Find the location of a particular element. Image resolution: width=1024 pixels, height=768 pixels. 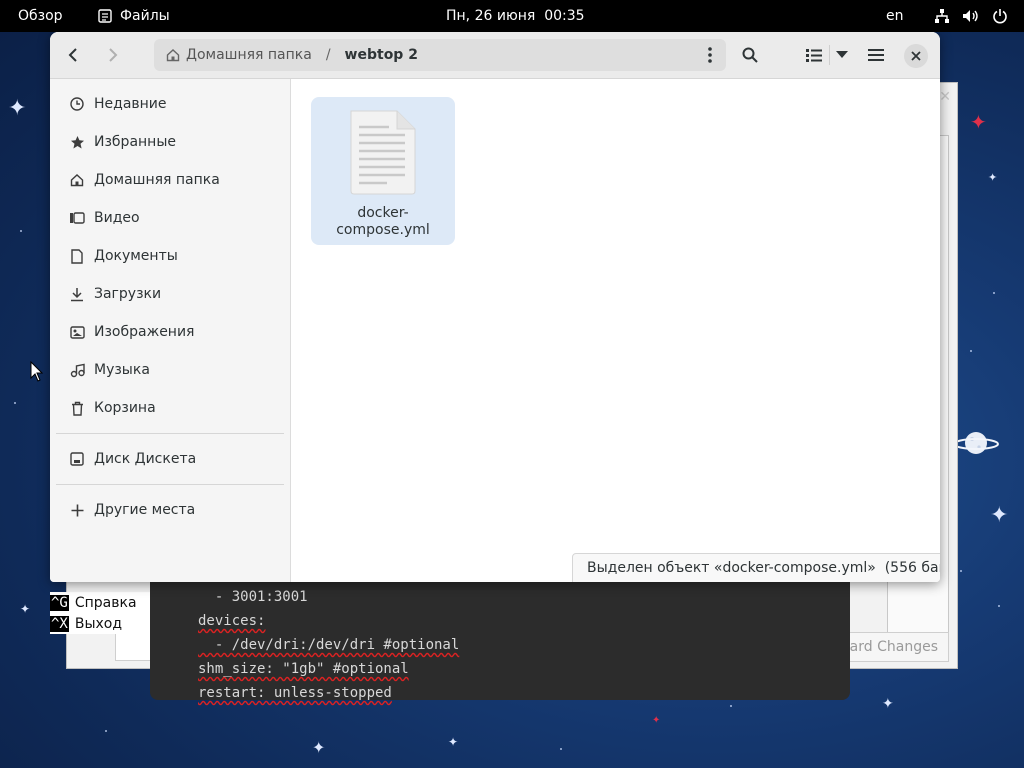

system-menu-button is located at coordinates (971, 16).